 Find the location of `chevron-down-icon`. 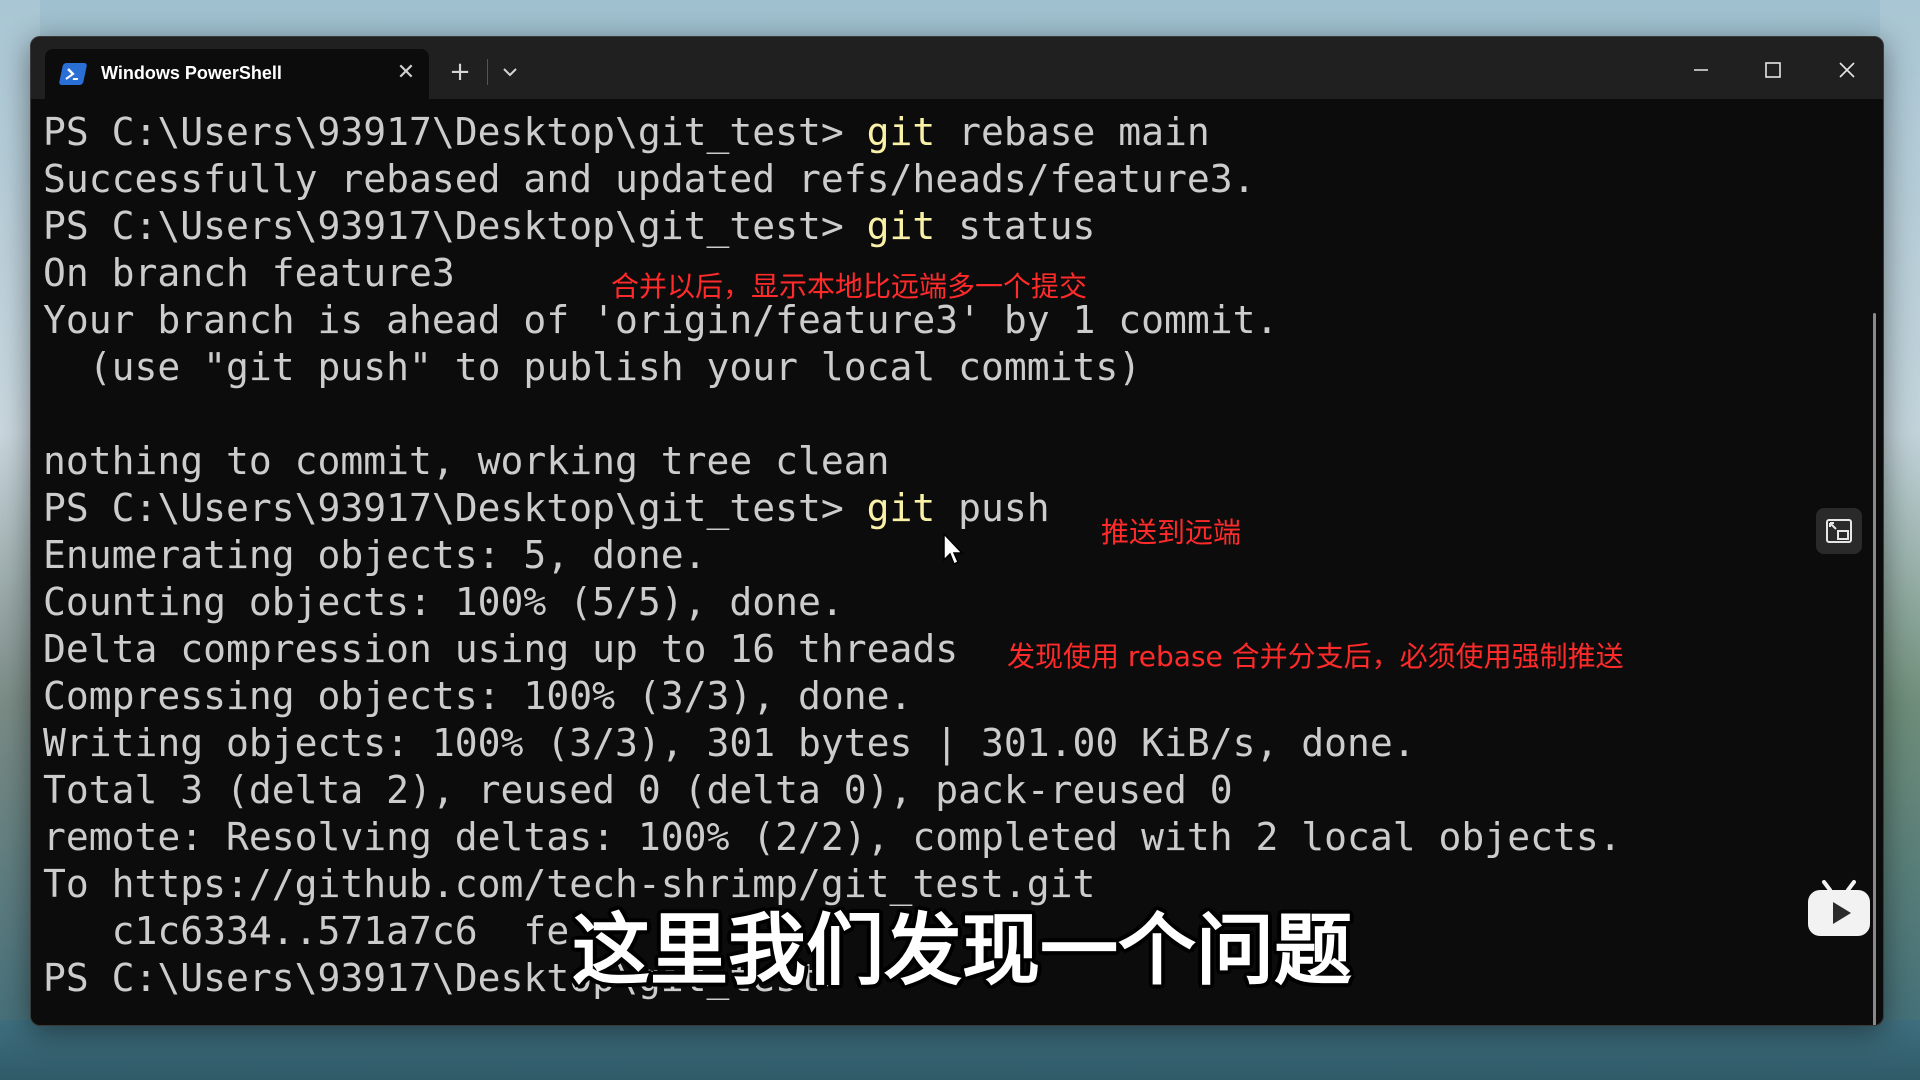

chevron-down-icon is located at coordinates (510, 72).